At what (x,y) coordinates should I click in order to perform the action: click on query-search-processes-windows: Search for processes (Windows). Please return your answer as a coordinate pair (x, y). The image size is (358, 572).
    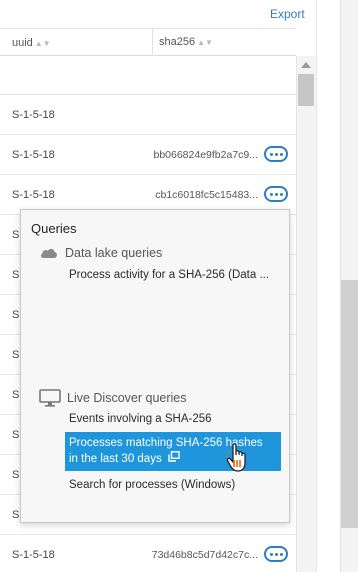
    Looking at the image, I should click on (175, 485).